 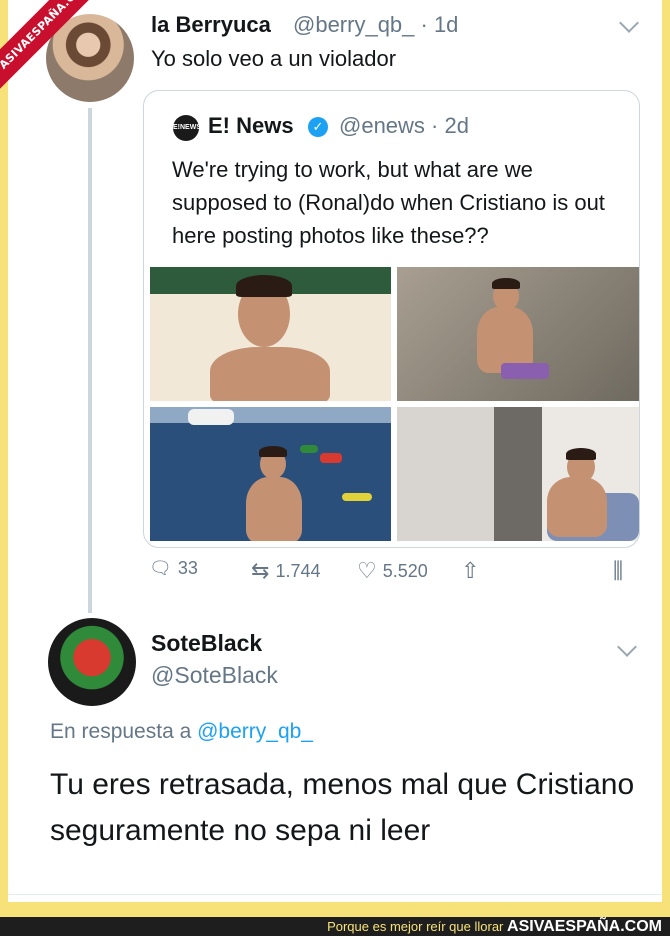 What do you see at coordinates (629, 23) in the screenshot?
I see `tweet1-chevron-down-icon` at bounding box center [629, 23].